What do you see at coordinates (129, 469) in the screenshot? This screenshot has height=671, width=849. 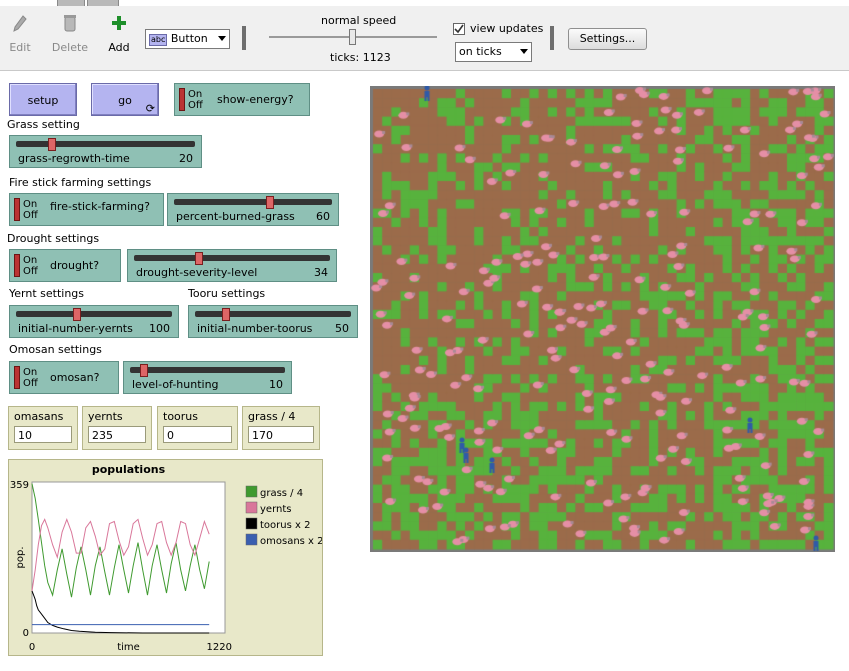 I see `chart-title: populations` at bounding box center [129, 469].